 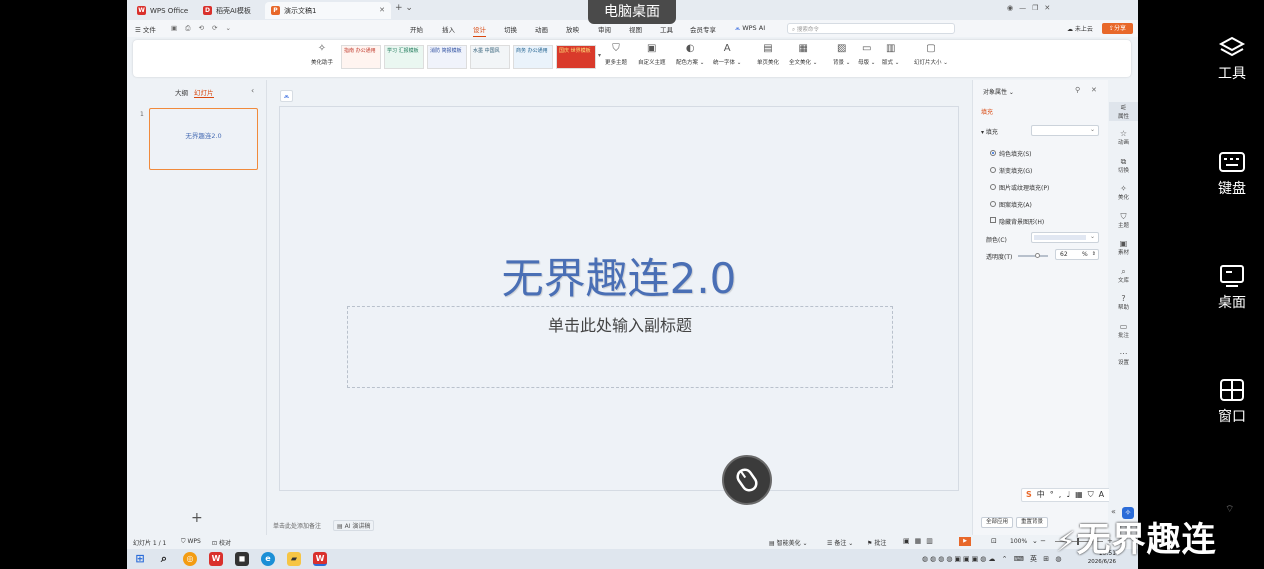 What do you see at coordinates (361, 57) in the screenshot?
I see `theme-thumb-1: 指南 办公通用` at bounding box center [361, 57].